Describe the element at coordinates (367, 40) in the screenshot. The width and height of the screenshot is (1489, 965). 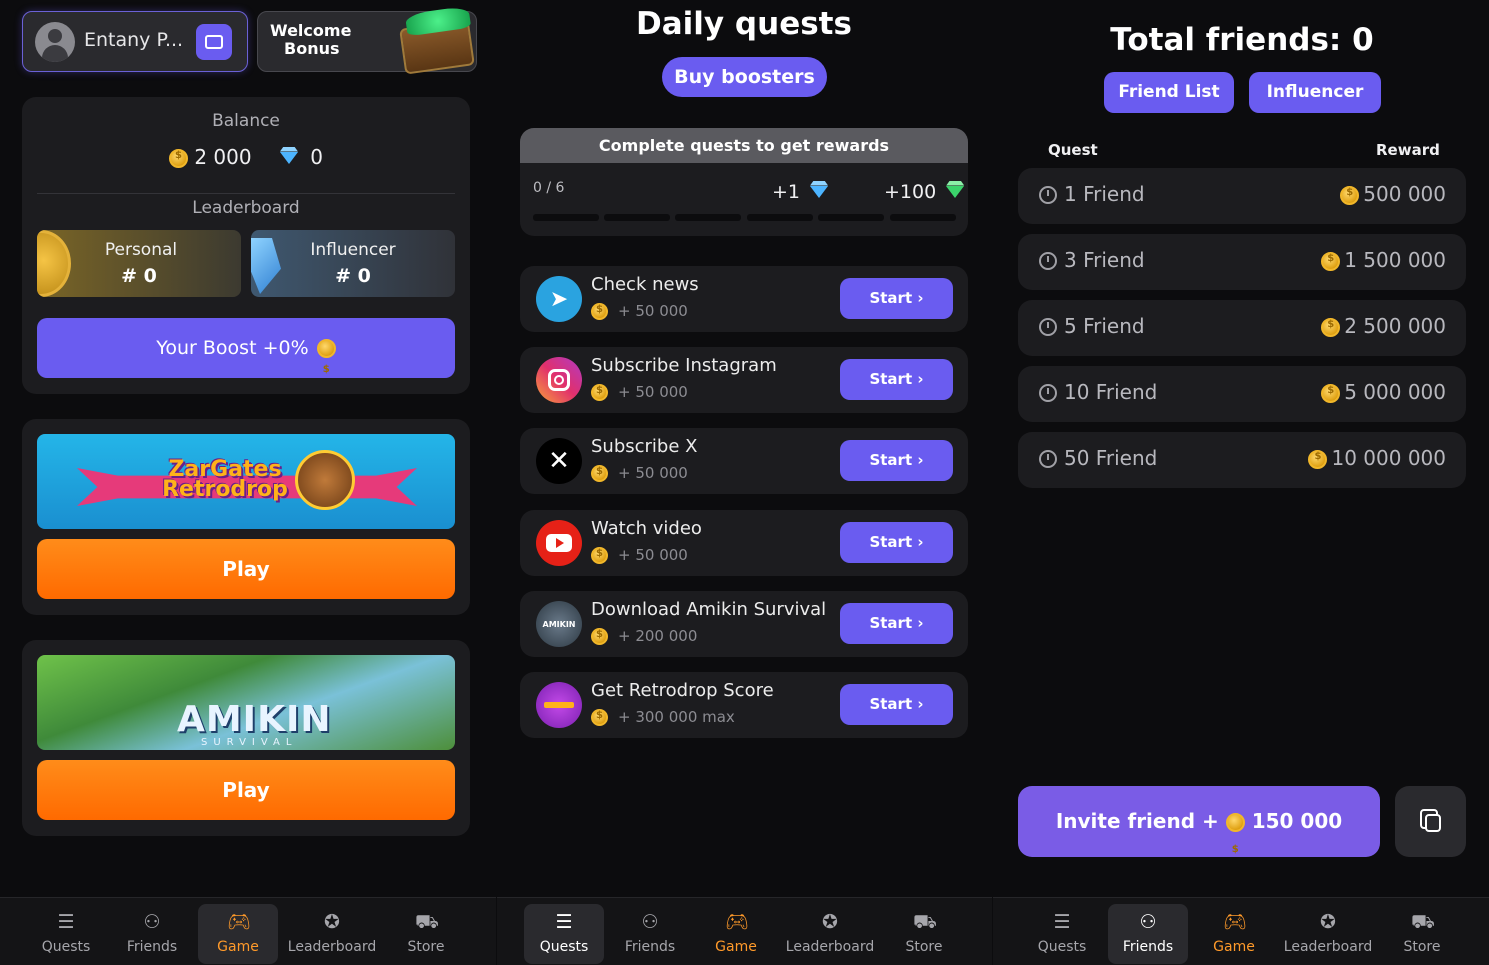
I see `welcome-bonus-button: Welcome Bonus` at that location.